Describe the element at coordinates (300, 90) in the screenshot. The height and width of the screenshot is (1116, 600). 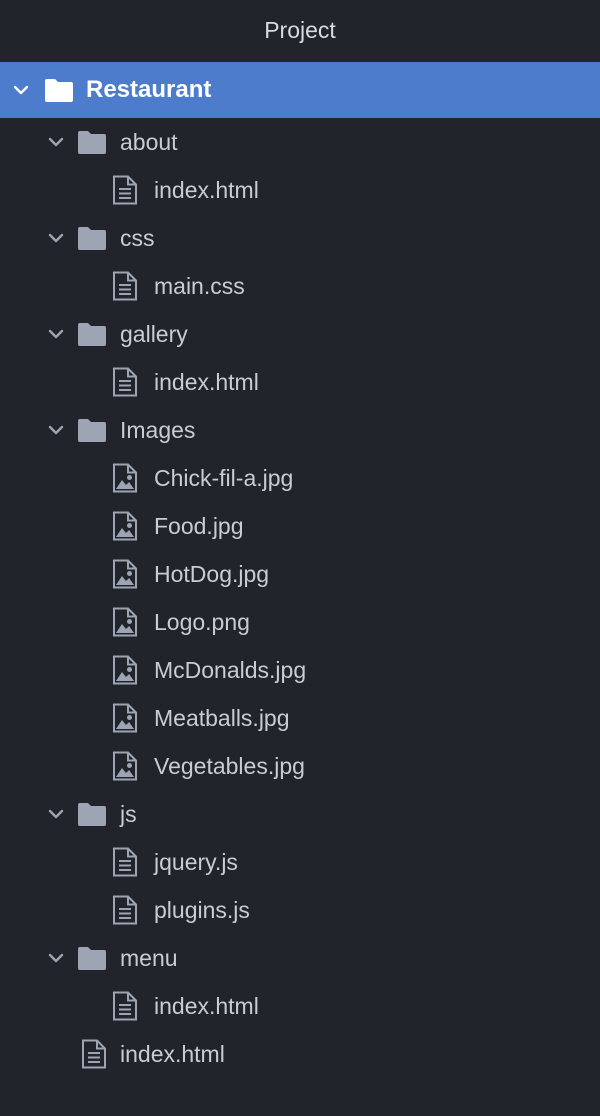
I see `tree-root-restaurant: Restaurant` at that location.